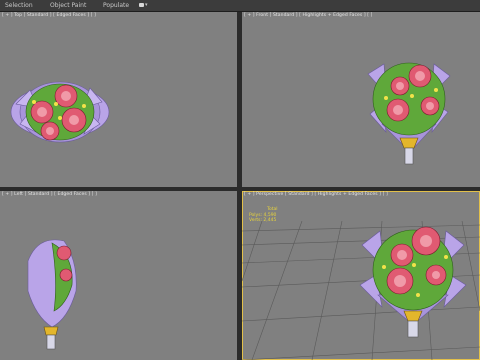 This screenshot has width=480, height=360. What do you see at coordinates (19, 5) in the screenshot?
I see `tab-selection: Selection` at bounding box center [19, 5].